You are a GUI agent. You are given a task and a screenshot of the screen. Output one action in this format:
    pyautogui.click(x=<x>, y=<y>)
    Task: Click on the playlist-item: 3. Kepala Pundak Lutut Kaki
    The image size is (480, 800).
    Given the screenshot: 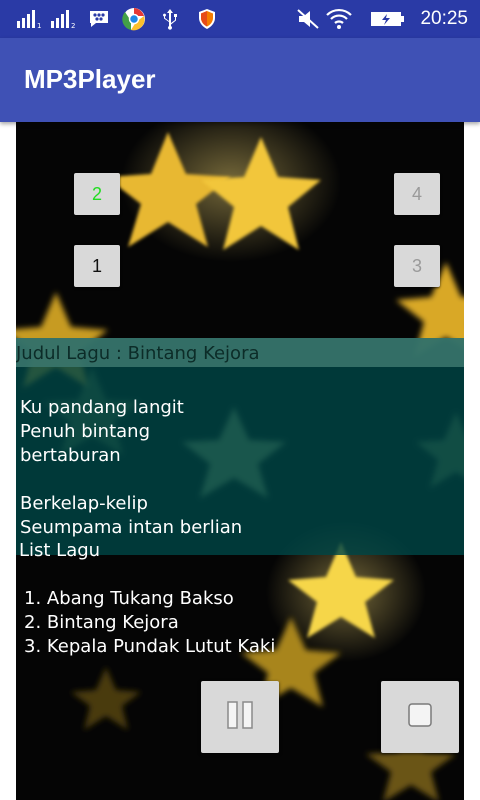 What is the action you would take?
    pyautogui.click(x=149, y=647)
    